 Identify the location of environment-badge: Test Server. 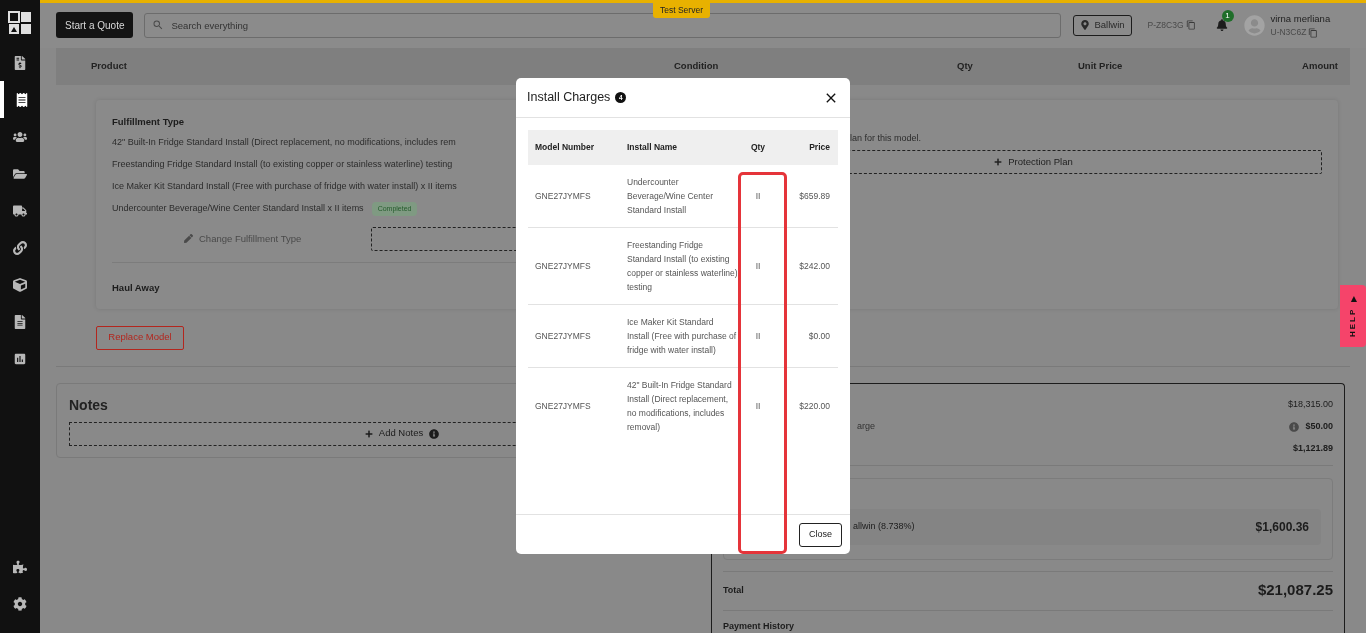
(681, 10).